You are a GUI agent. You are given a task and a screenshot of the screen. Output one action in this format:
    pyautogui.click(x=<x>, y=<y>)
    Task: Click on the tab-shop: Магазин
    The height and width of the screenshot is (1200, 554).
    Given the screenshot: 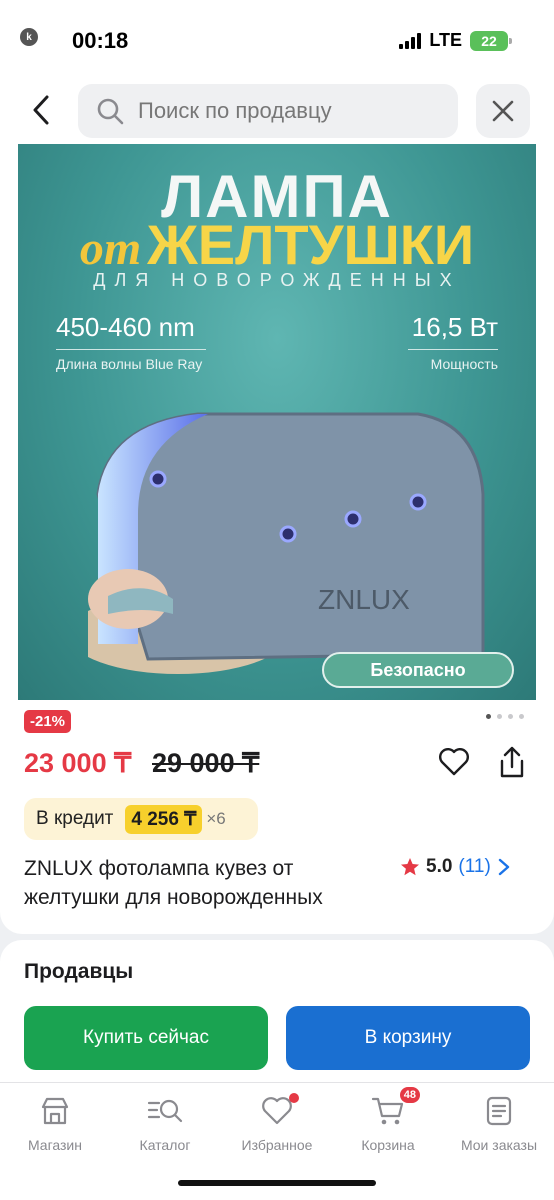 What is the action you would take?
    pyautogui.click(x=55, y=1123)
    